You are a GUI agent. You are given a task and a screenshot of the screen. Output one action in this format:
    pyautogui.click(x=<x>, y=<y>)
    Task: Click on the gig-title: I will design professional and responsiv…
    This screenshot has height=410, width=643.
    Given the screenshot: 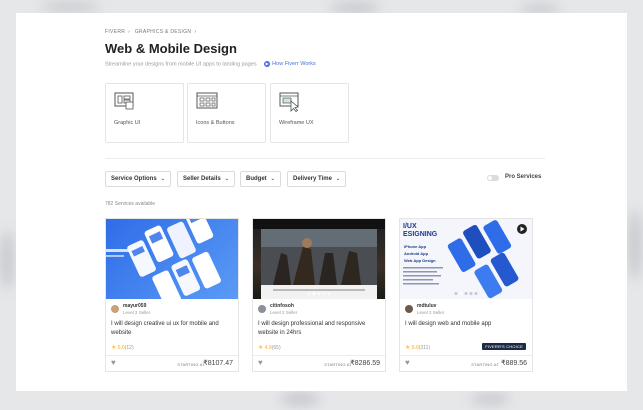 What is the action you would take?
    pyautogui.click(x=319, y=329)
    